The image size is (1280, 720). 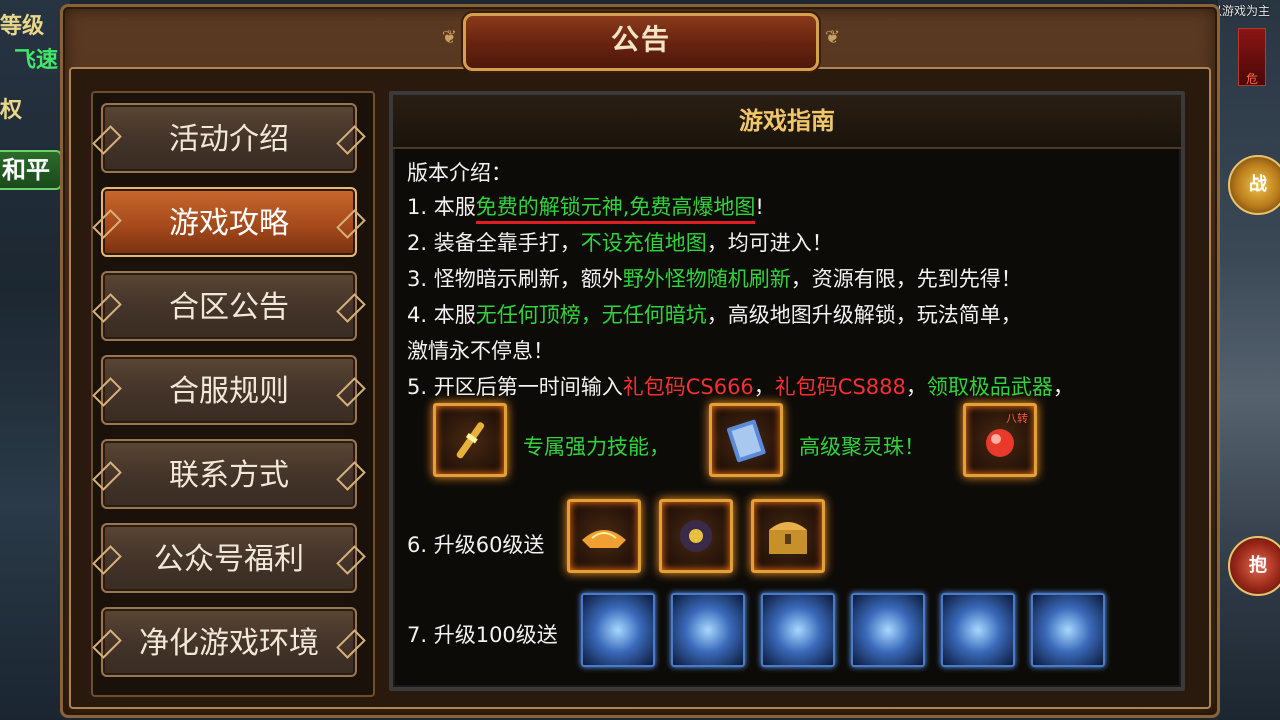 I want to click on guide-line-1-prefix: 1. 本服, so click(x=441, y=207).